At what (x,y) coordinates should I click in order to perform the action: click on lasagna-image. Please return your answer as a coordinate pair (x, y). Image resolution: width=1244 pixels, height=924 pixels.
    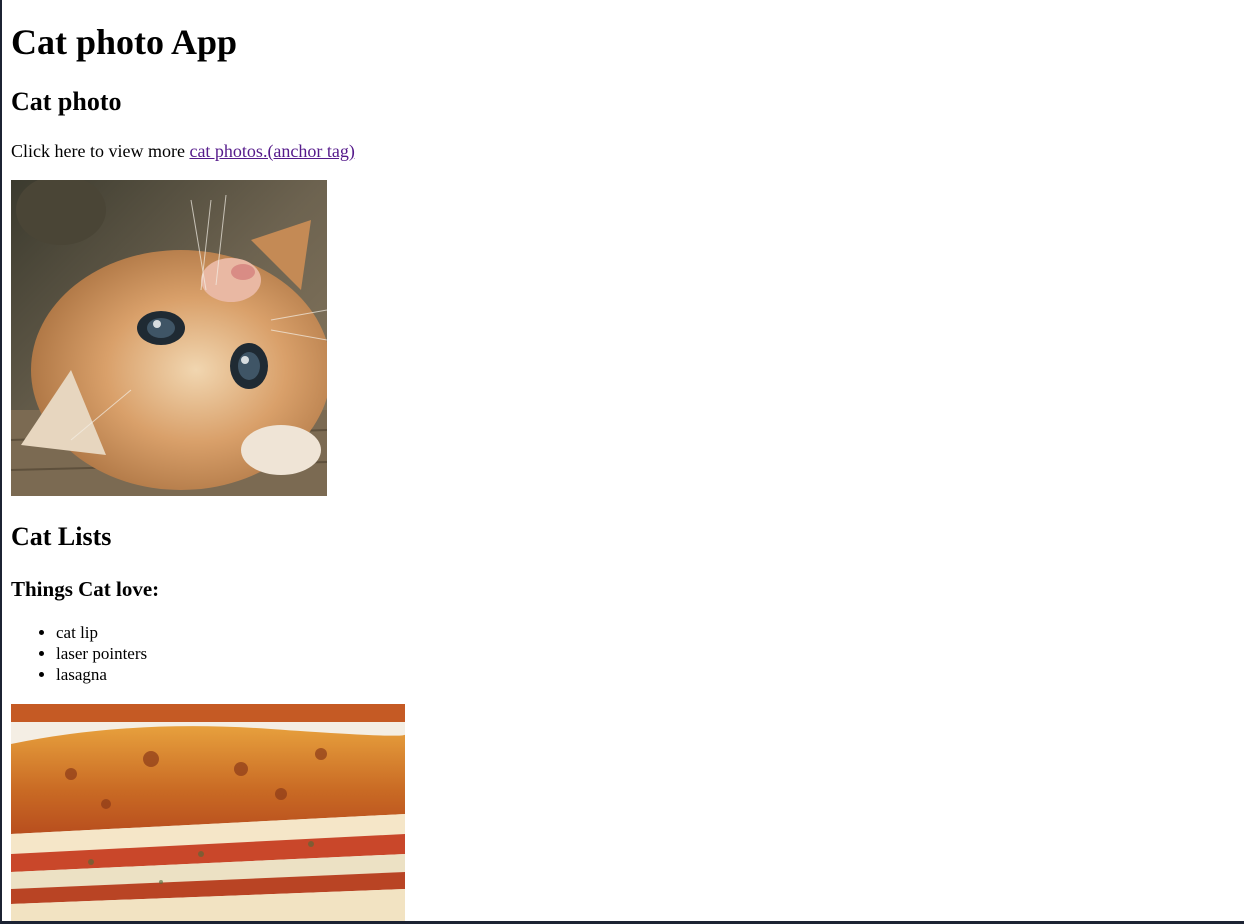
    Looking at the image, I should click on (208, 812).